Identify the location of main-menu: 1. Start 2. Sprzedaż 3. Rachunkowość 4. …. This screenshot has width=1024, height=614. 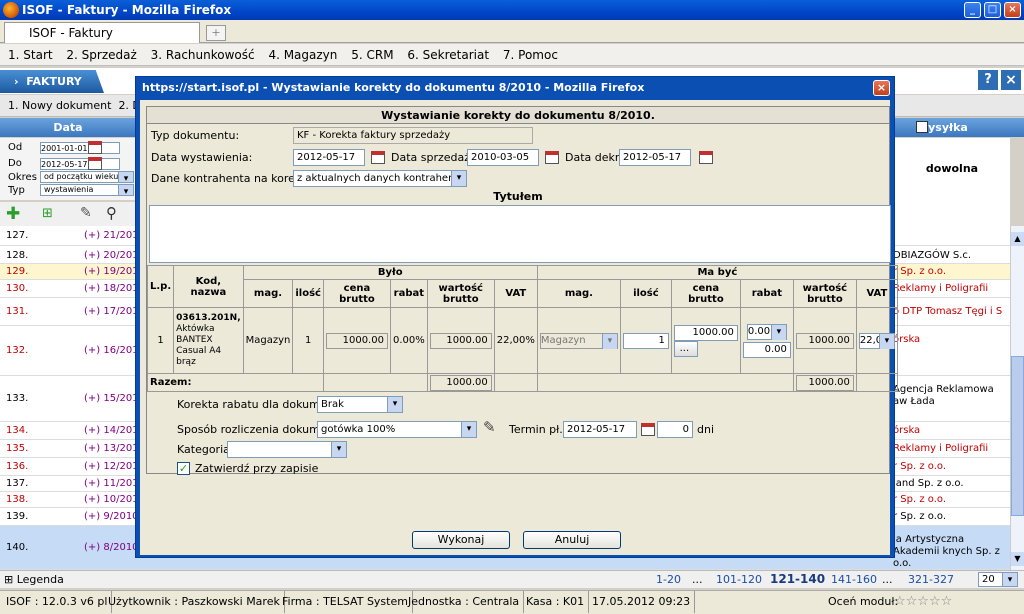
(512, 55).